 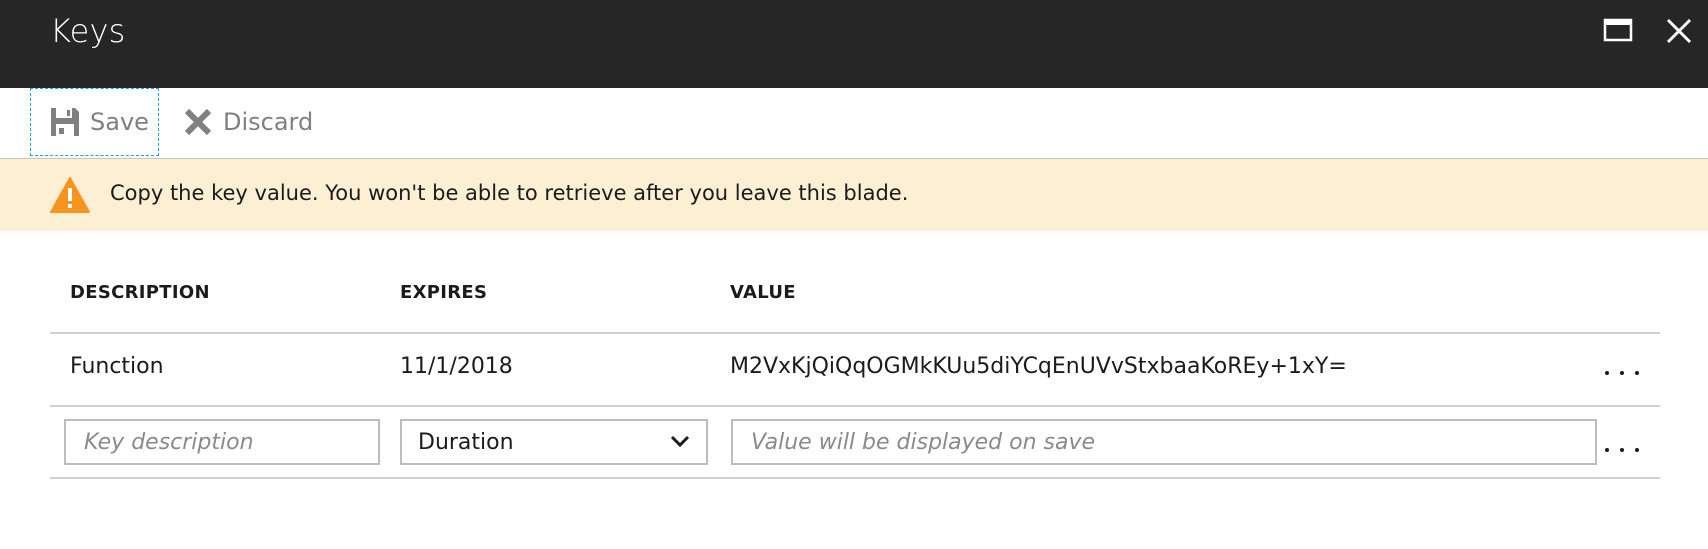 What do you see at coordinates (88, 31) in the screenshot?
I see `window-title: Keys` at bounding box center [88, 31].